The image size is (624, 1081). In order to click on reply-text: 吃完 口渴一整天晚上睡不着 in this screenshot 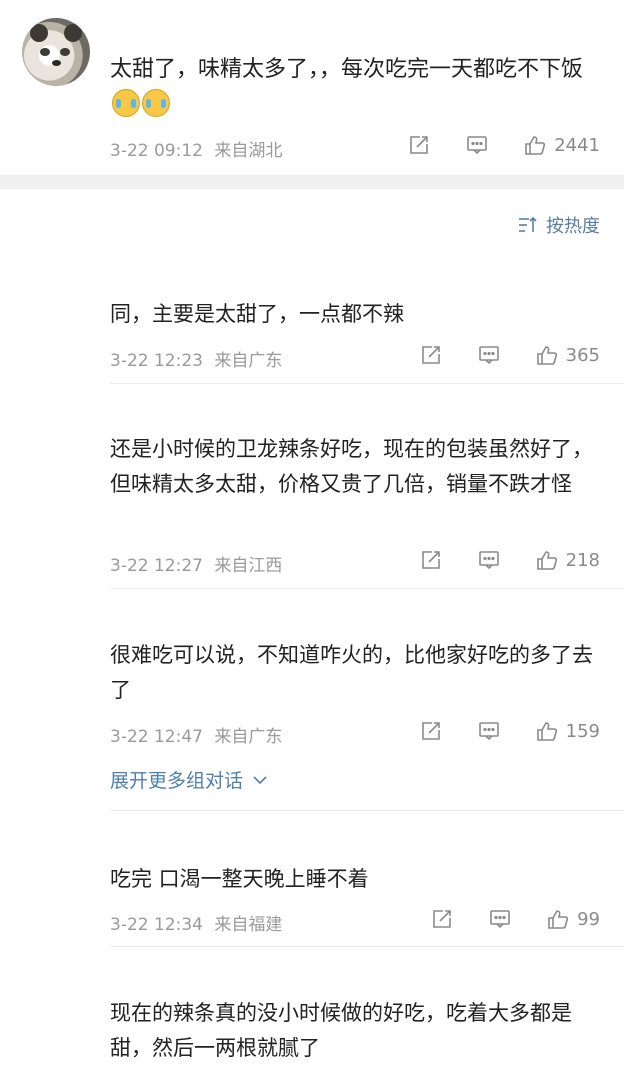, I will do `click(239, 879)`.